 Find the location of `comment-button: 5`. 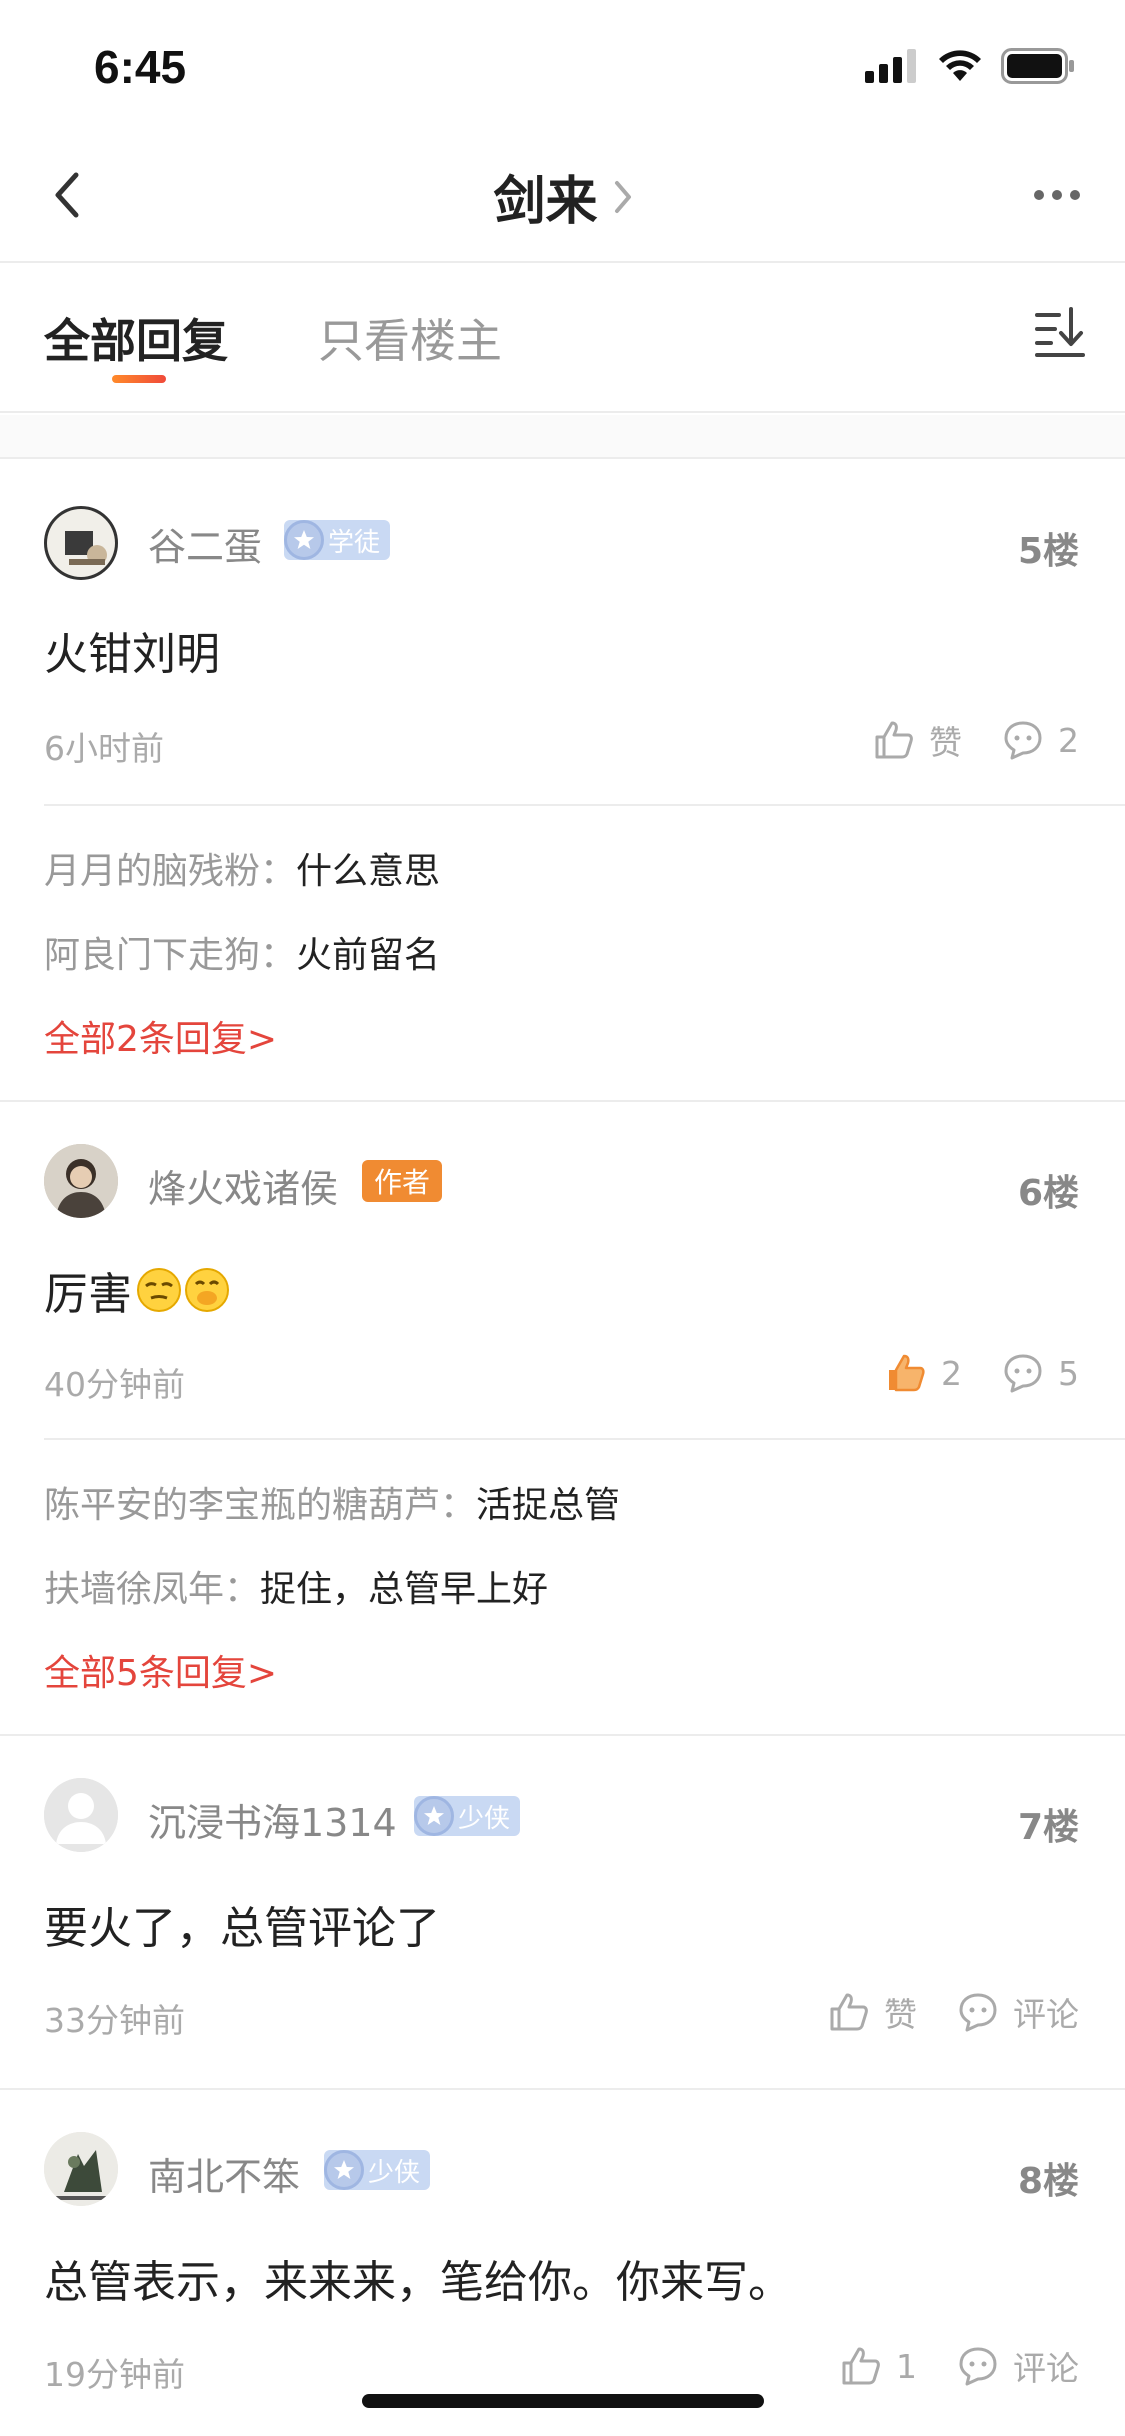

comment-button: 5 is located at coordinates (1040, 1373).